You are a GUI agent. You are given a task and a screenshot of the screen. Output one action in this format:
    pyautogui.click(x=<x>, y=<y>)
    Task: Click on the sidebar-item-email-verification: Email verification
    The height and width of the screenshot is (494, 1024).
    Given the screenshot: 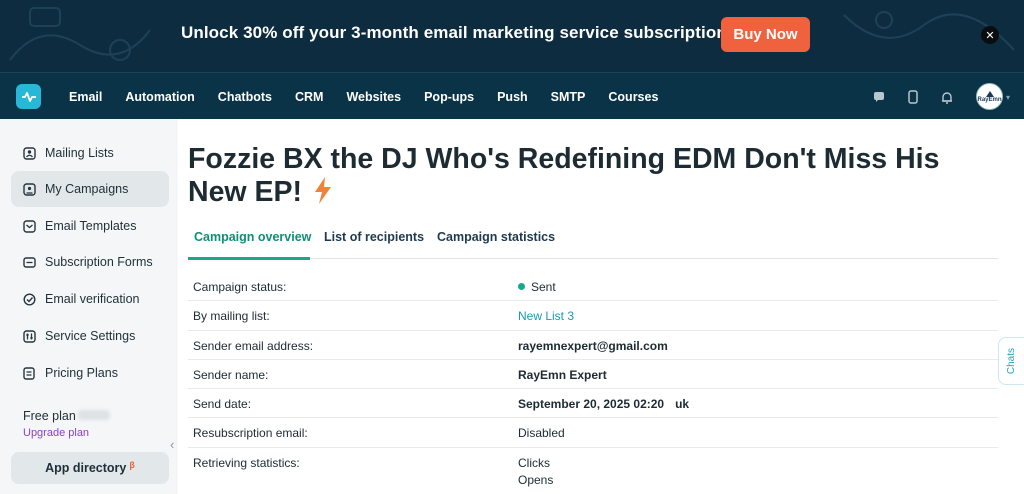 What is the action you would take?
    pyautogui.click(x=90, y=299)
    